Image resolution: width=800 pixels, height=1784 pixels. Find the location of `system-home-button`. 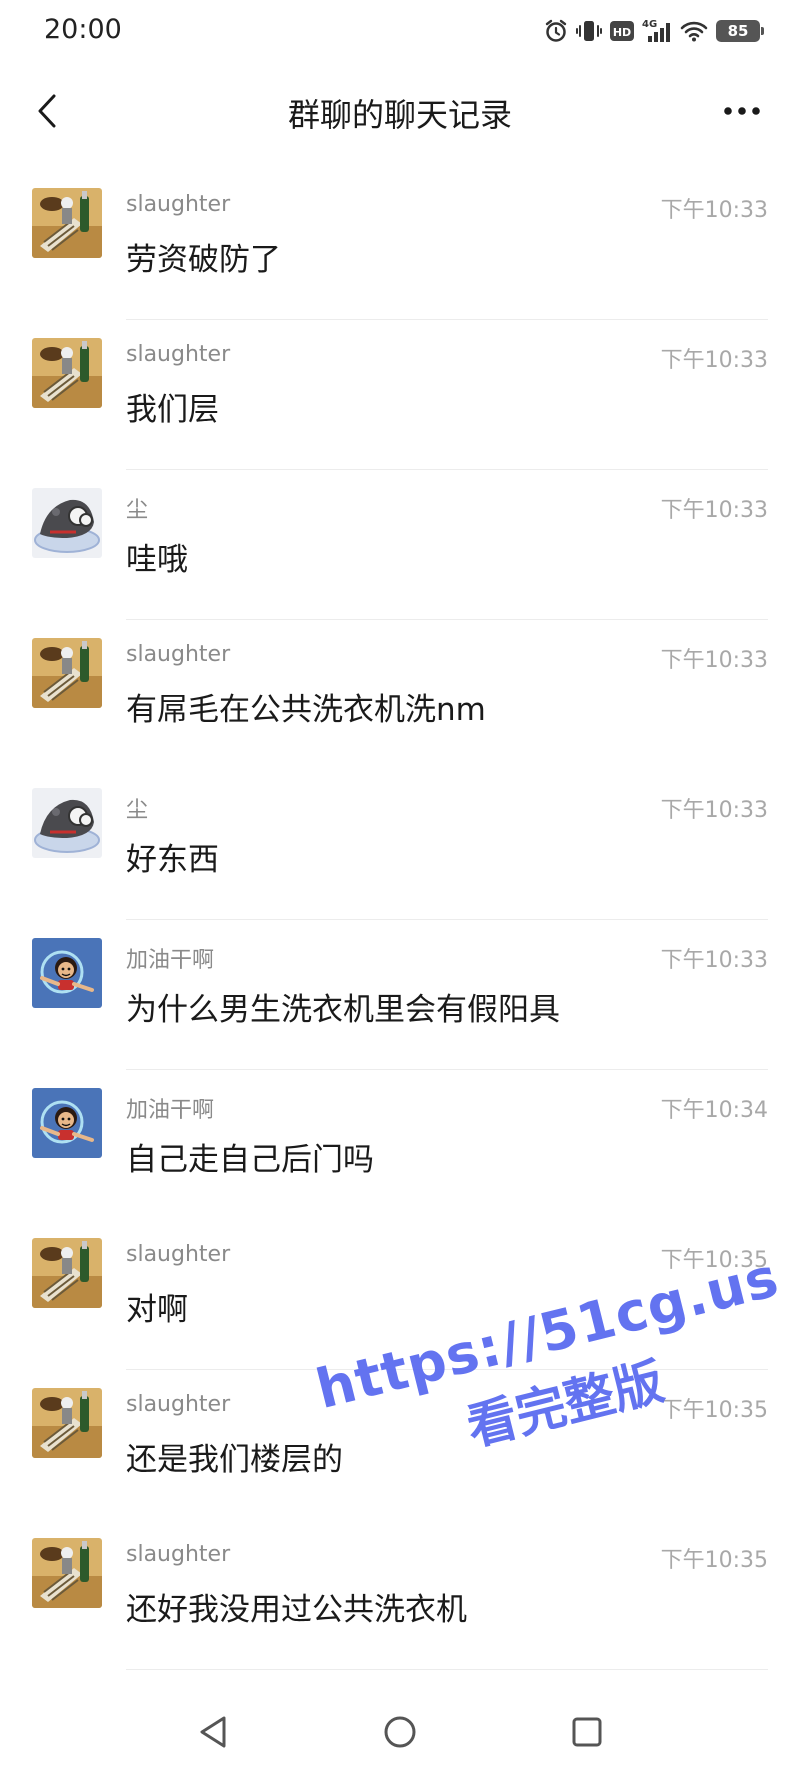

system-home-button is located at coordinates (400, 1732).